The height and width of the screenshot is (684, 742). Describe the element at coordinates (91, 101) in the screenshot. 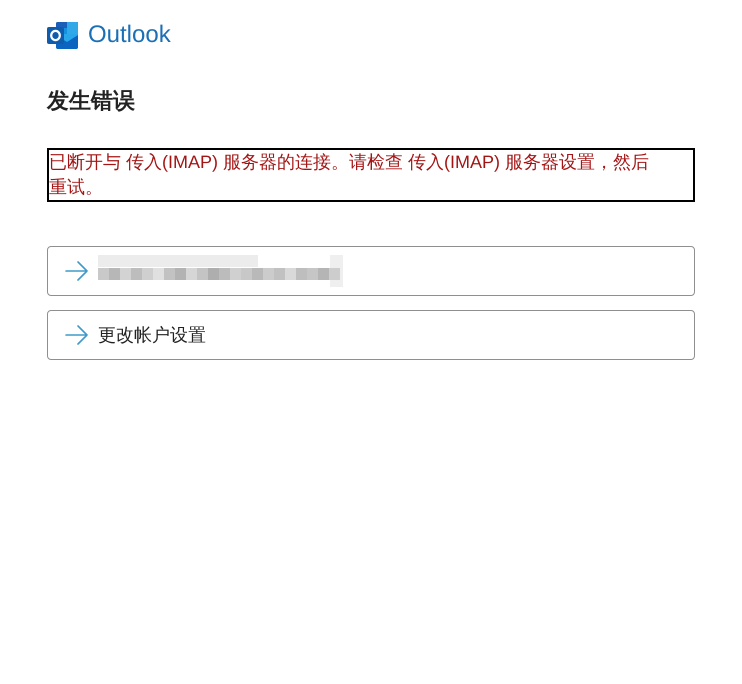

I see `error-heading: 发生错误` at that location.